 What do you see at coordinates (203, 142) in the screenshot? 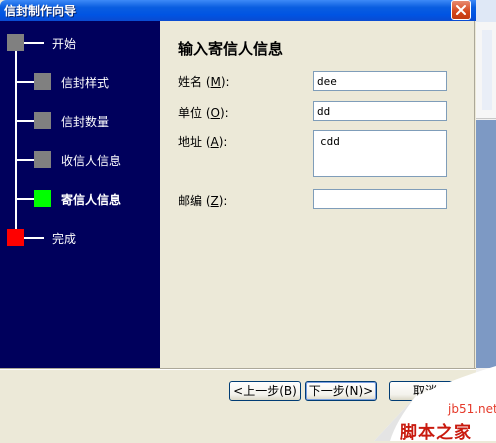
I see `address-label: 地址 (A):` at bounding box center [203, 142].